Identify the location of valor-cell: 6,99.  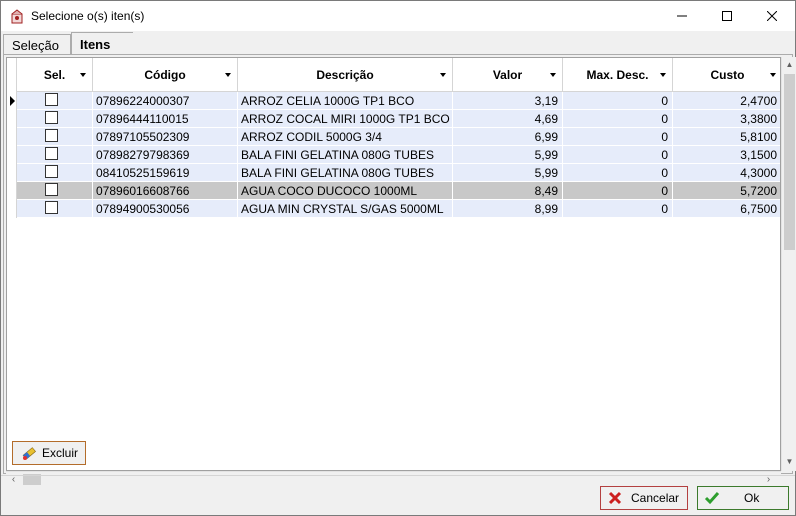
(508, 137).